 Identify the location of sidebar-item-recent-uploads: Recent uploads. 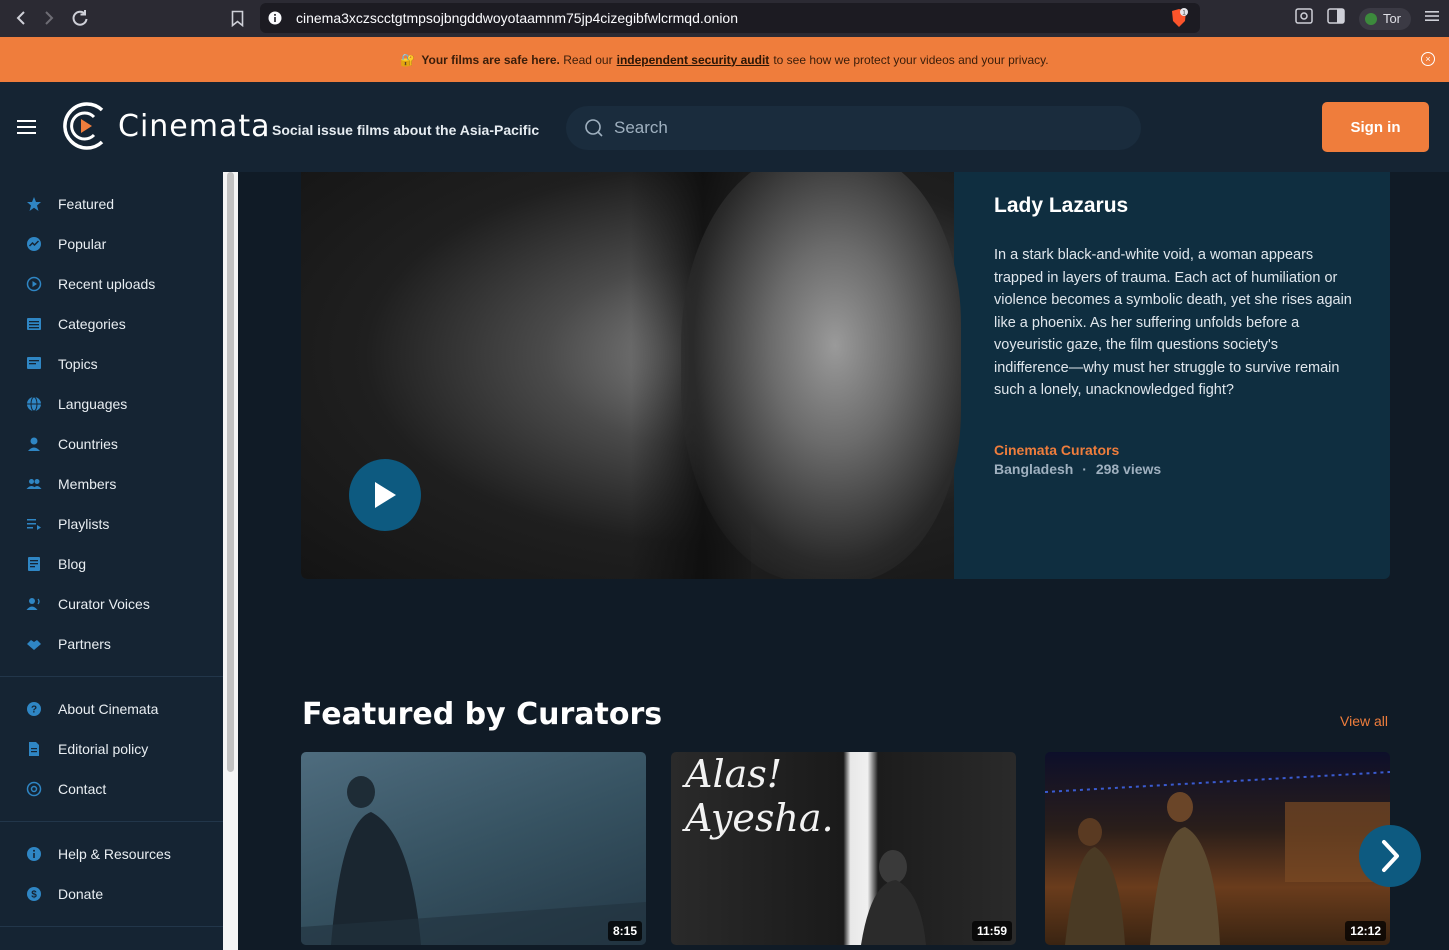
(111, 284).